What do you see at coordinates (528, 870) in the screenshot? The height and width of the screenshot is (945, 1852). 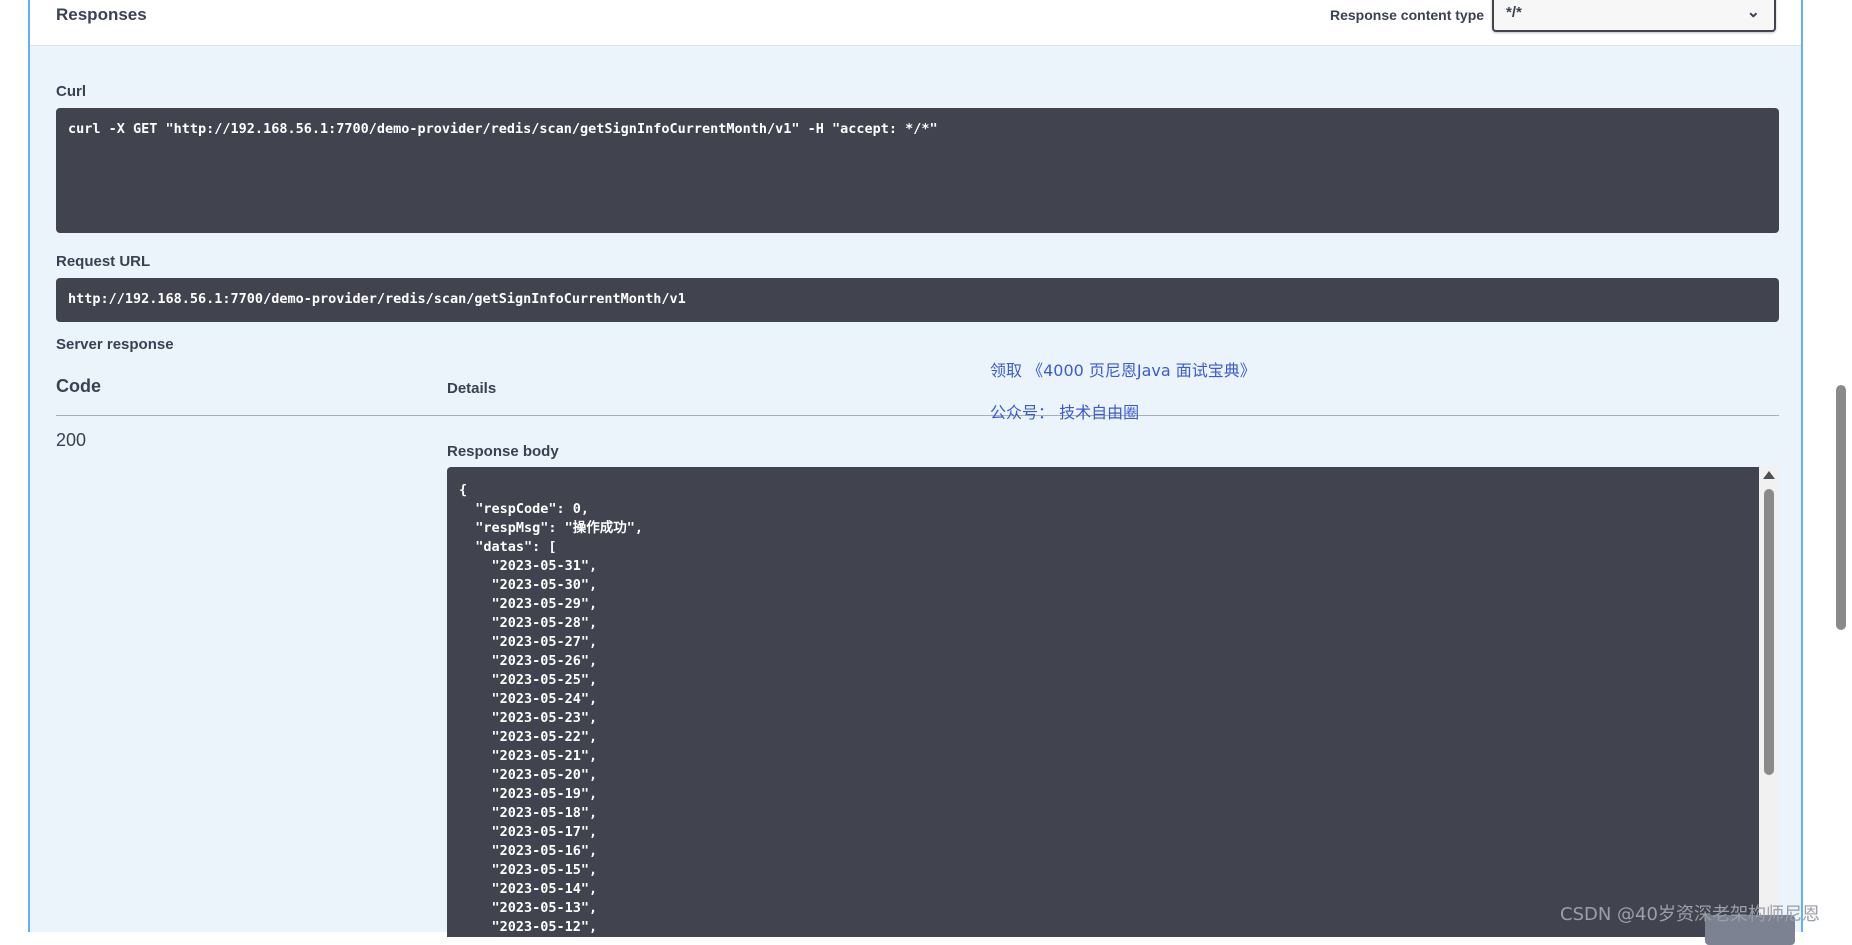 I see `response-body-line: "2023-05-15",` at bounding box center [528, 870].